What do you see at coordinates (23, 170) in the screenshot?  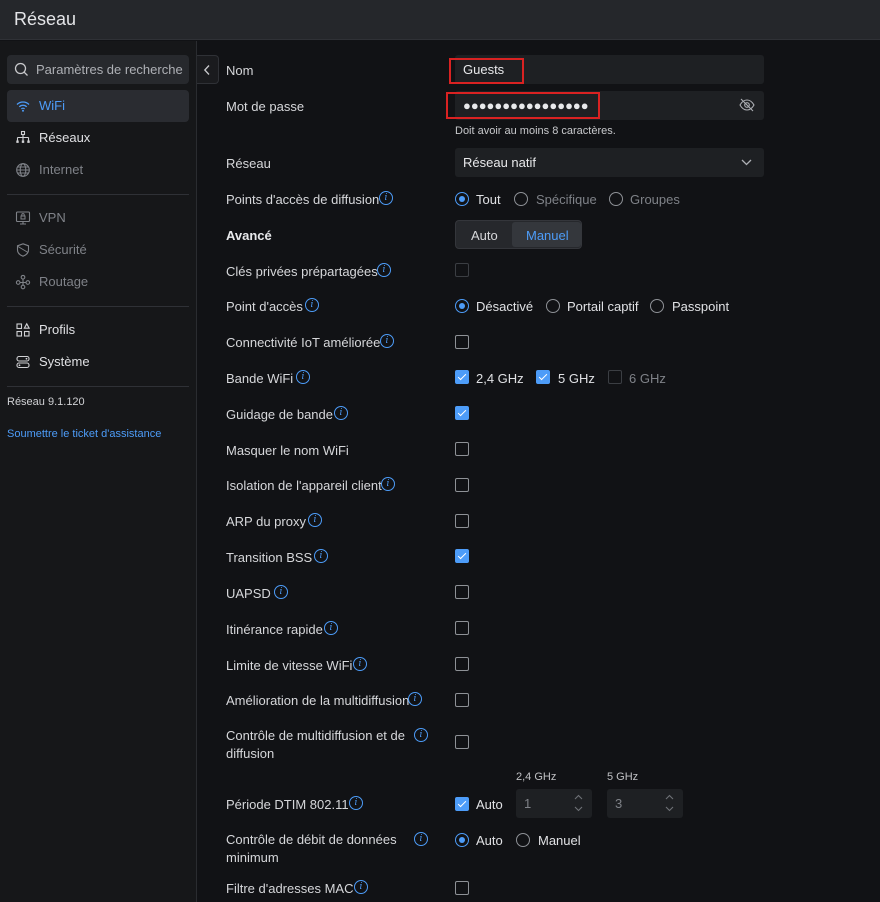 I see `globe-icon` at bounding box center [23, 170].